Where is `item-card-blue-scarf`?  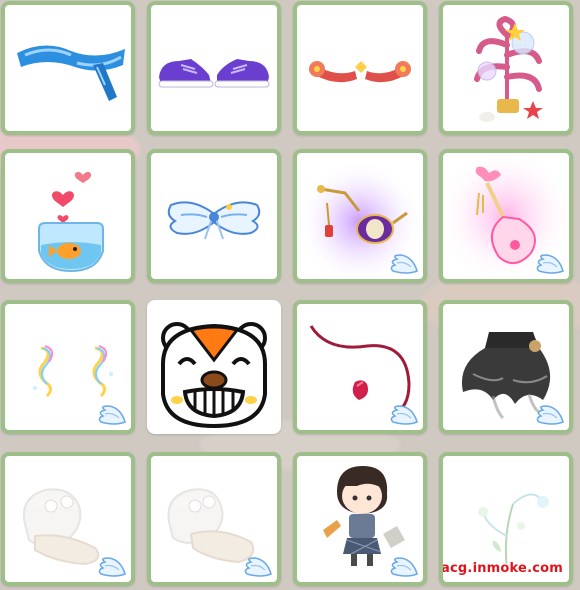
item-card-blue-scarf is located at coordinates (68, 68).